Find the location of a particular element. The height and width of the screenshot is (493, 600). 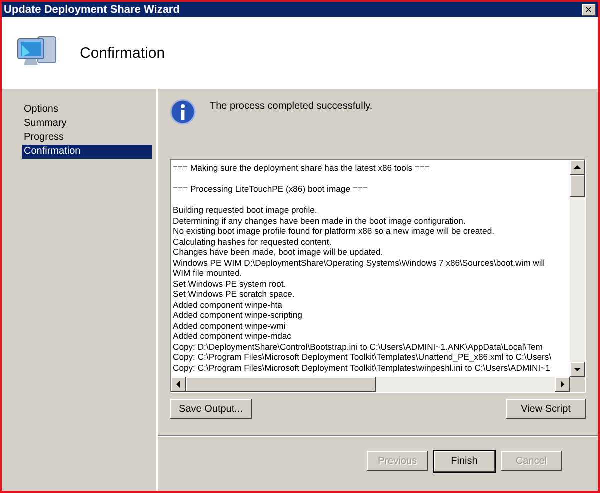

log-line: === Processing LiteTouchPE (x86) boot image === is located at coordinates (271, 189).